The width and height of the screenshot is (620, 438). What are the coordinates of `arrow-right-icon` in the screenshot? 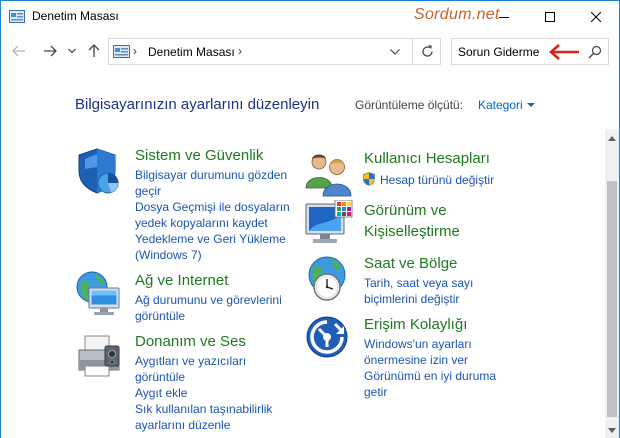 It's located at (50, 51).